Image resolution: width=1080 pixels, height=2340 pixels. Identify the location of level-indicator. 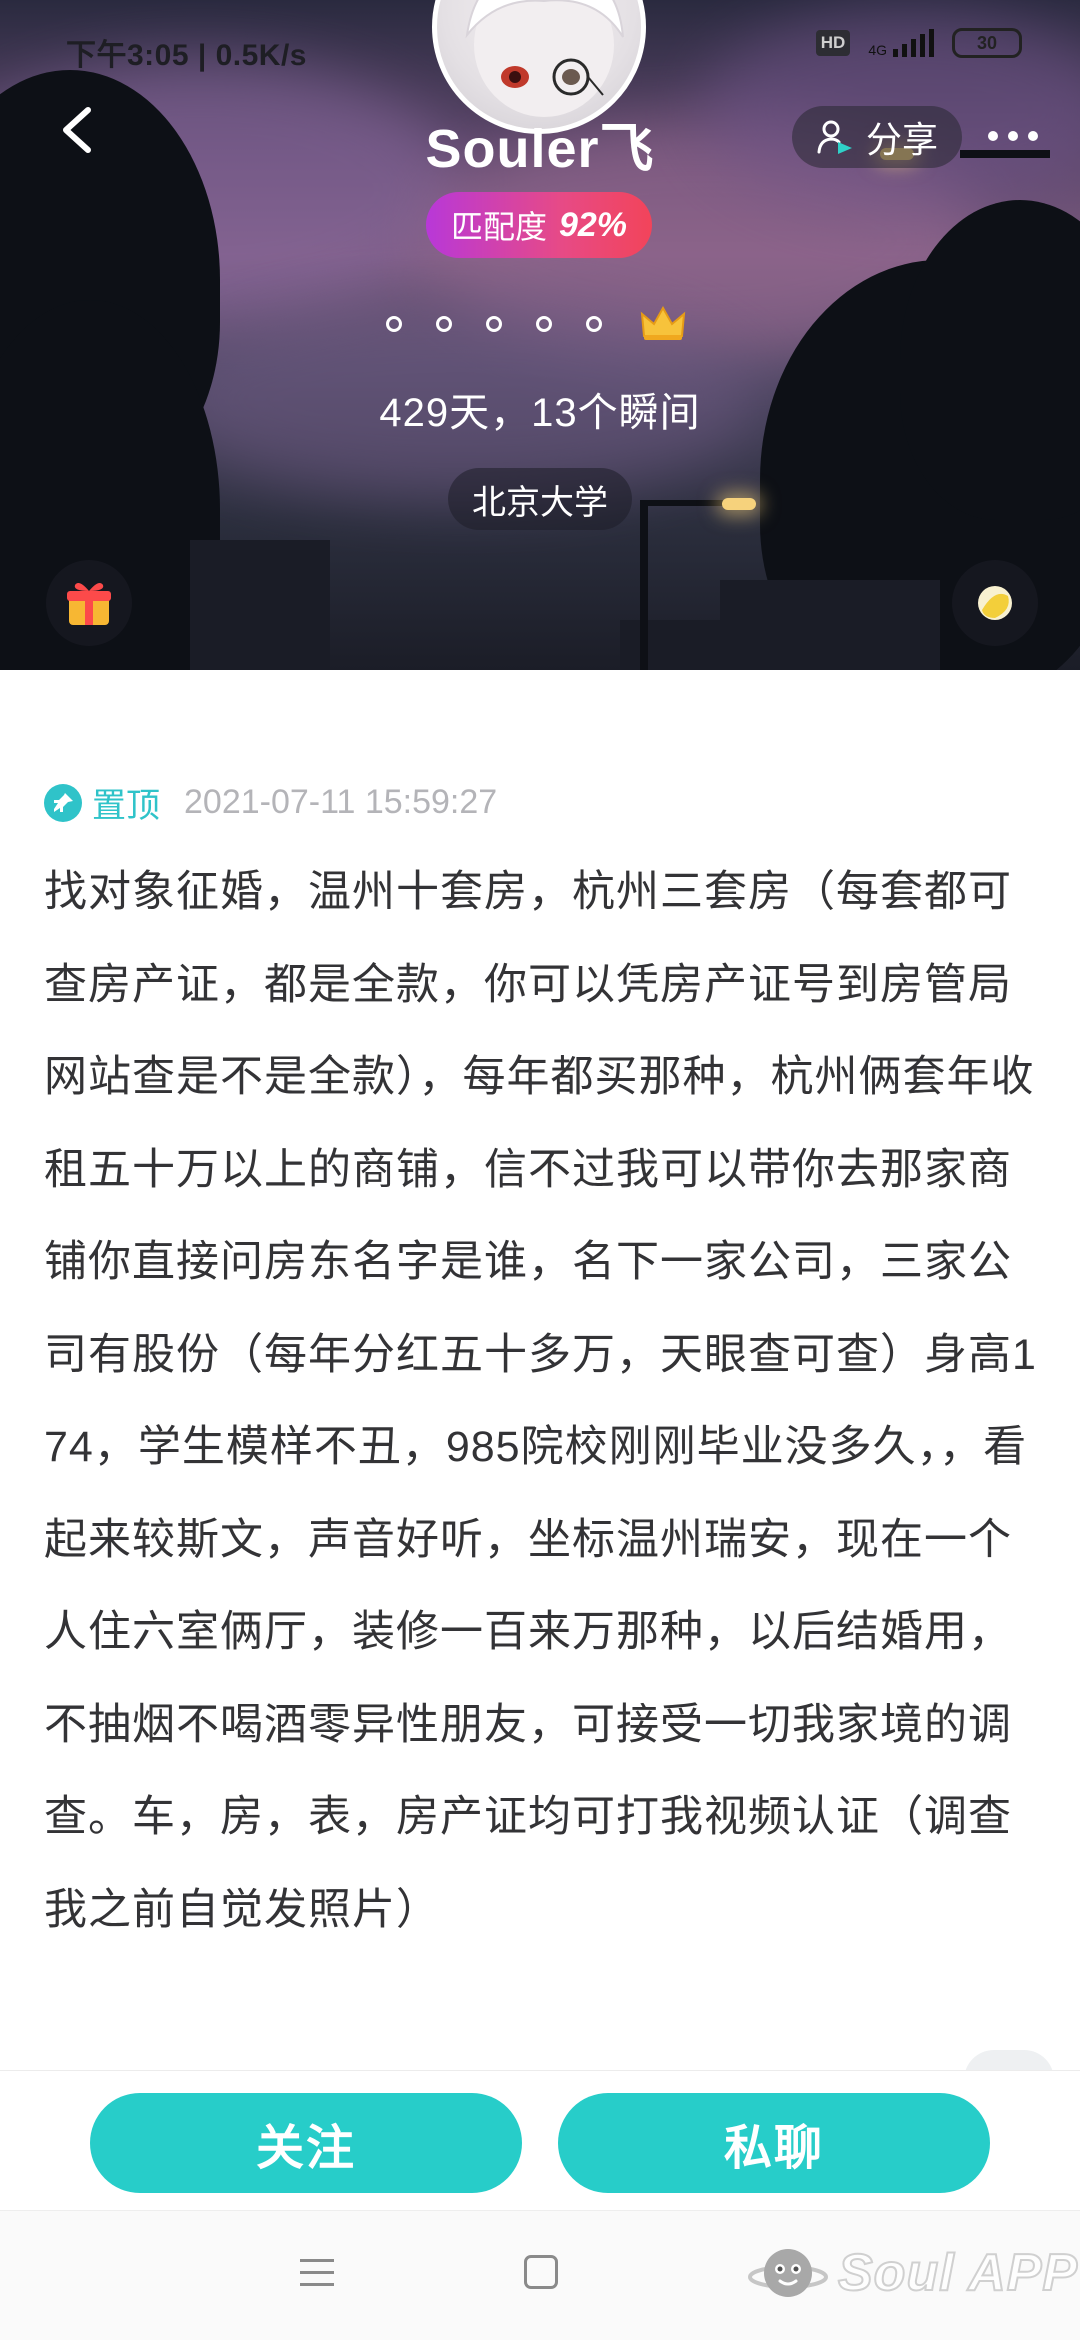
(536, 324).